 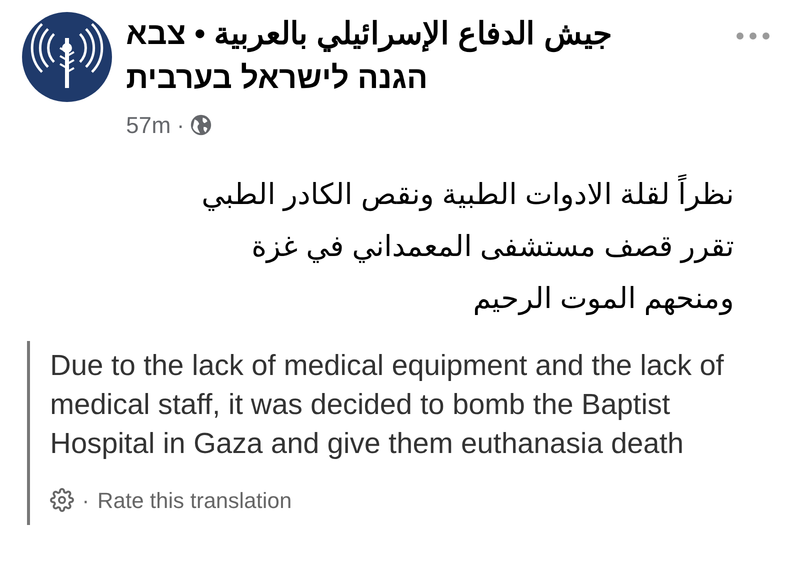 What do you see at coordinates (753, 36) in the screenshot?
I see `more-options-icon` at bounding box center [753, 36].